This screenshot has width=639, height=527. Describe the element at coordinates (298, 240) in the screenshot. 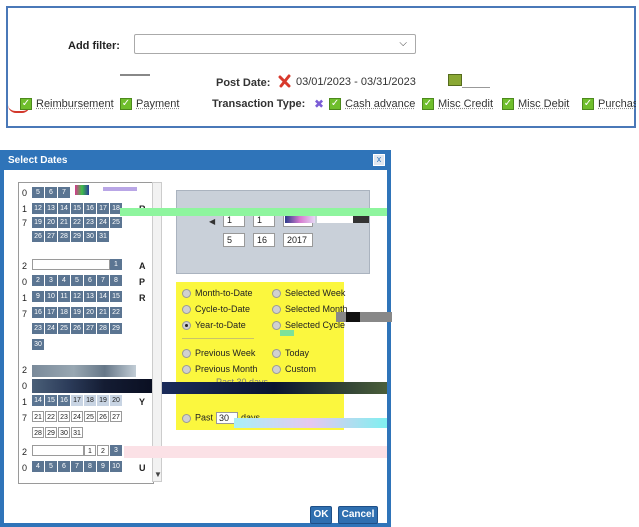

I see `to-year-input: 2017` at that location.